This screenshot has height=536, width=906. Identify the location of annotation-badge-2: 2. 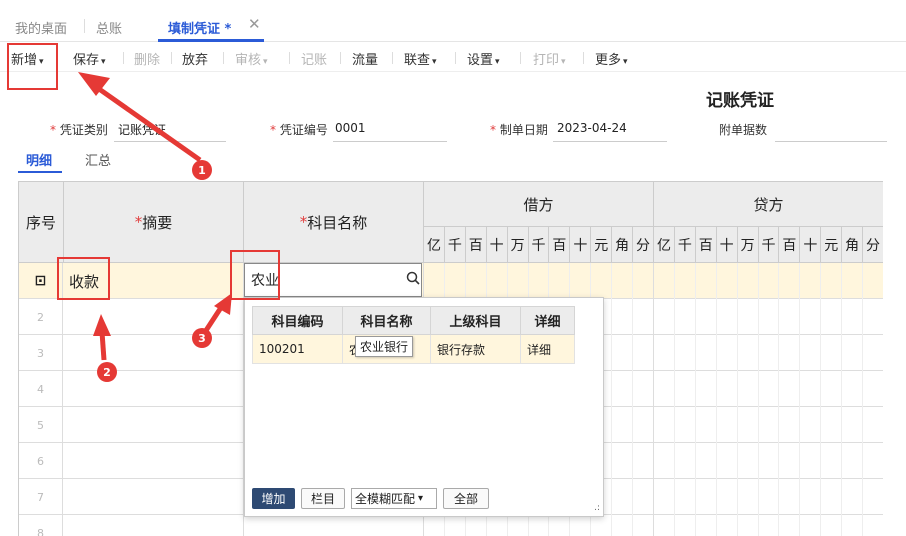
(107, 372).